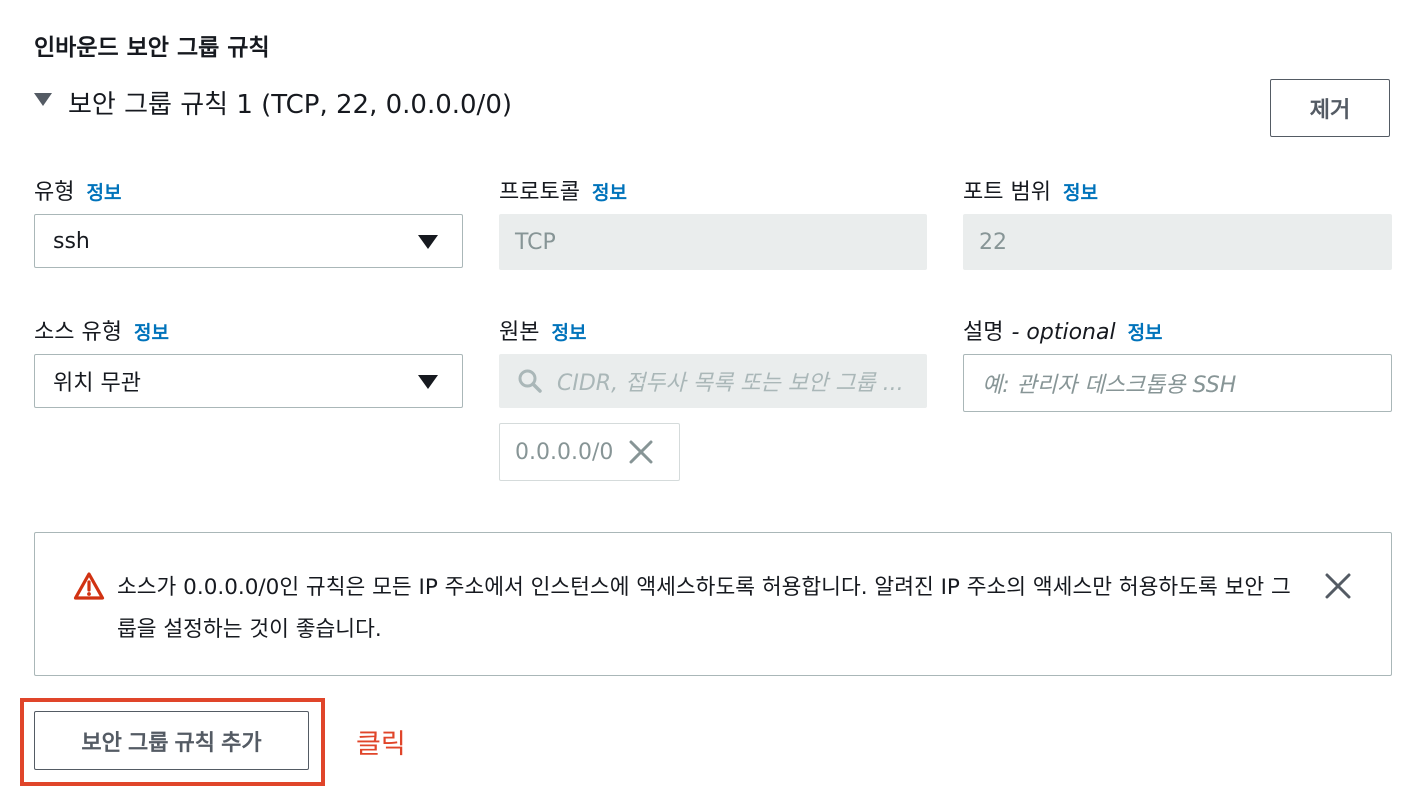 This screenshot has width=1418, height=812. What do you see at coordinates (89, 586) in the screenshot?
I see `warning-icon` at bounding box center [89, 586].